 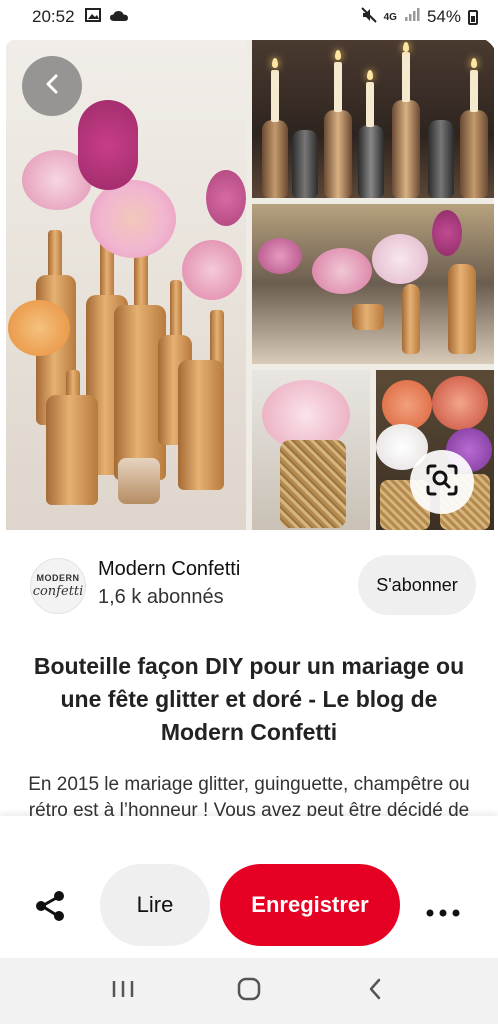 I want to click on recents-icon, so click(x=123, y=991).